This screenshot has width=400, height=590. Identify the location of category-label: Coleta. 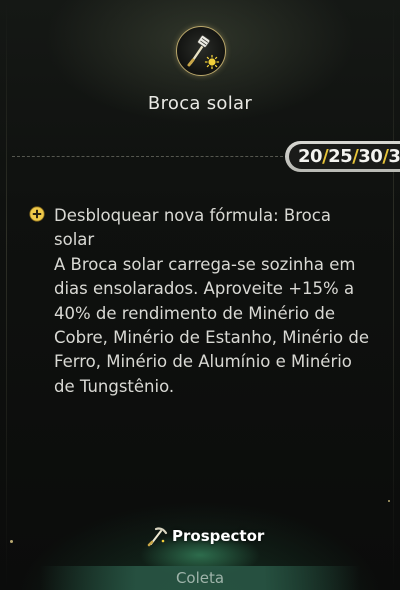
(200, 578).